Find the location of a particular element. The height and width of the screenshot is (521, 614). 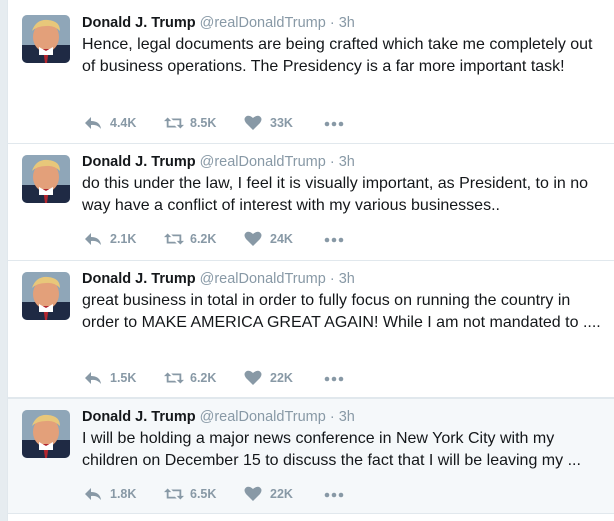

like-button: 33K is located at coordinates (284, 123).